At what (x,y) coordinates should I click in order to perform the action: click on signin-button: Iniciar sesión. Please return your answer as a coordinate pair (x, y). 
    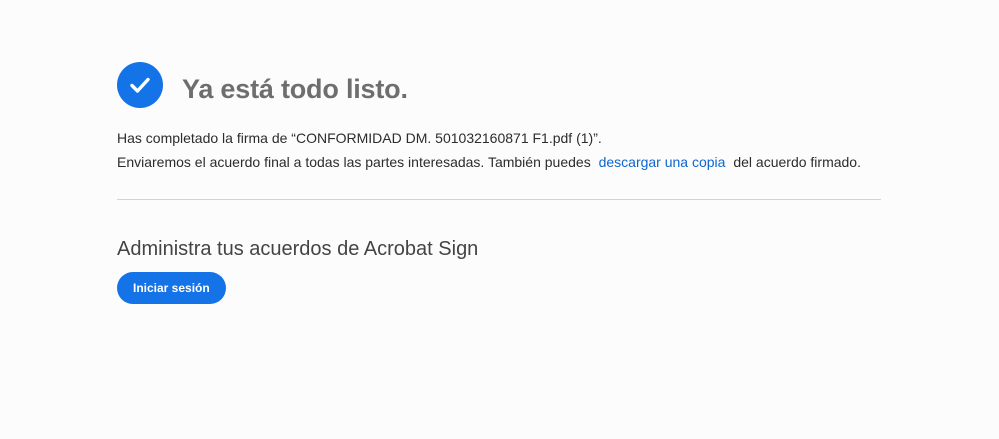
    Looking at the image, I should click on (171, 288).